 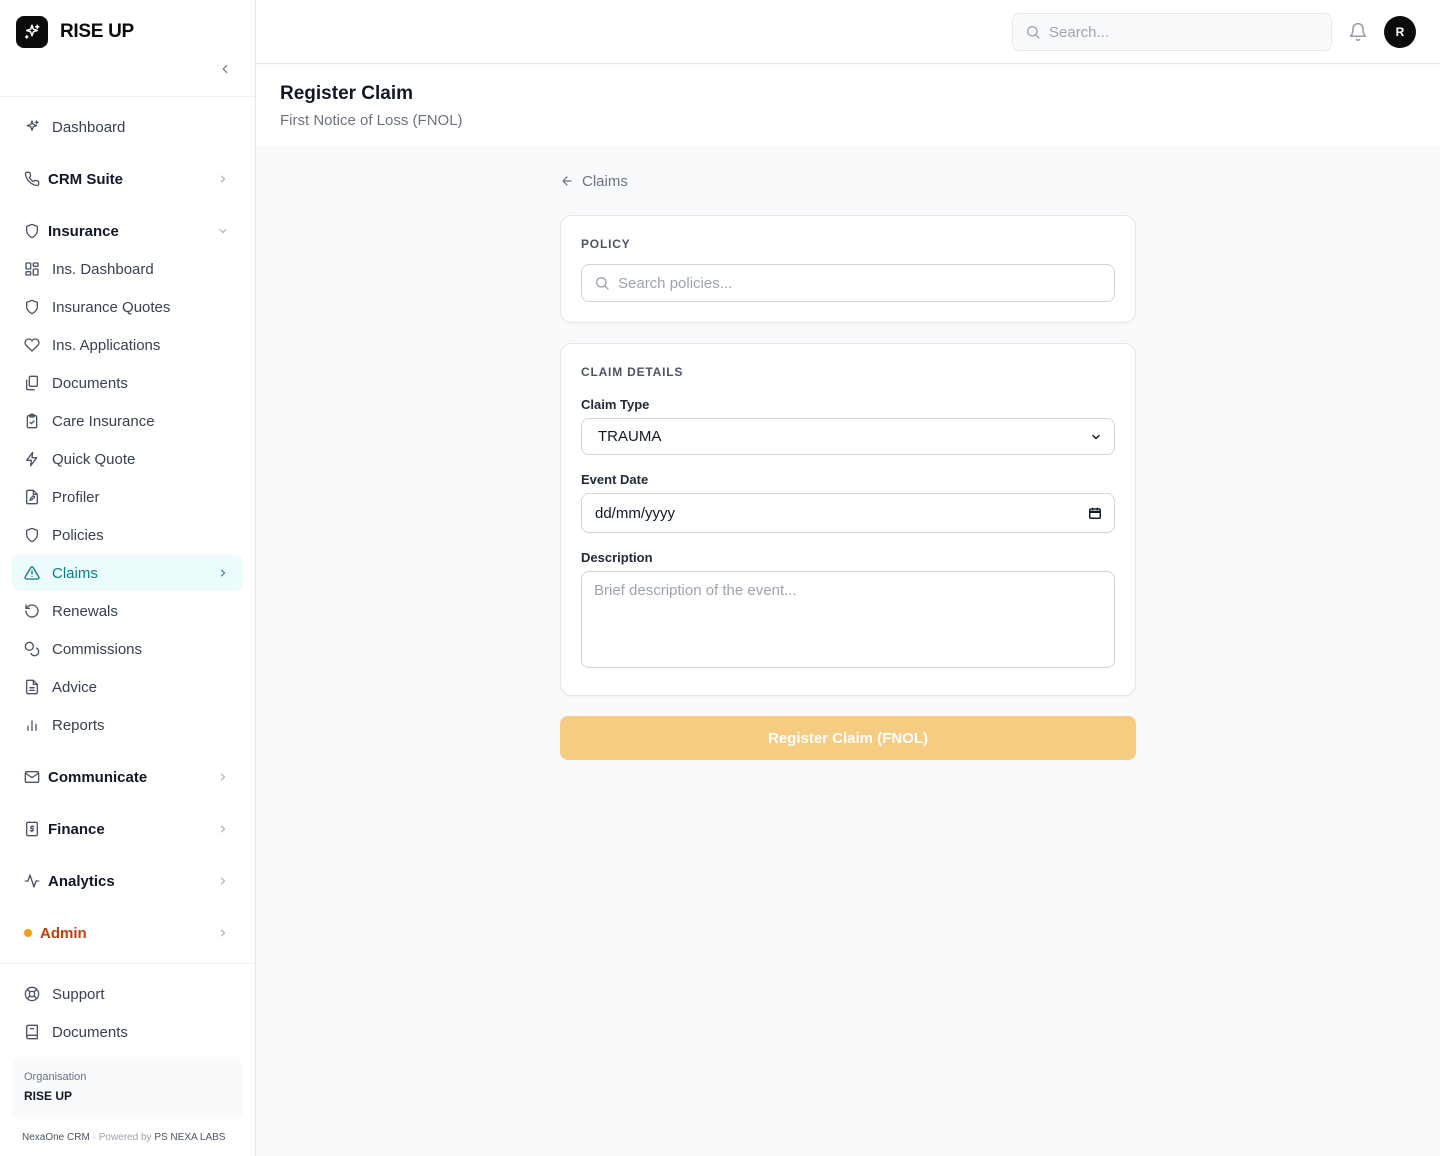 What do you see at coordinates (127, 687) in the screenshot?
I see `sidebar-item-advice: Advice` at bounding box center [127, 687].